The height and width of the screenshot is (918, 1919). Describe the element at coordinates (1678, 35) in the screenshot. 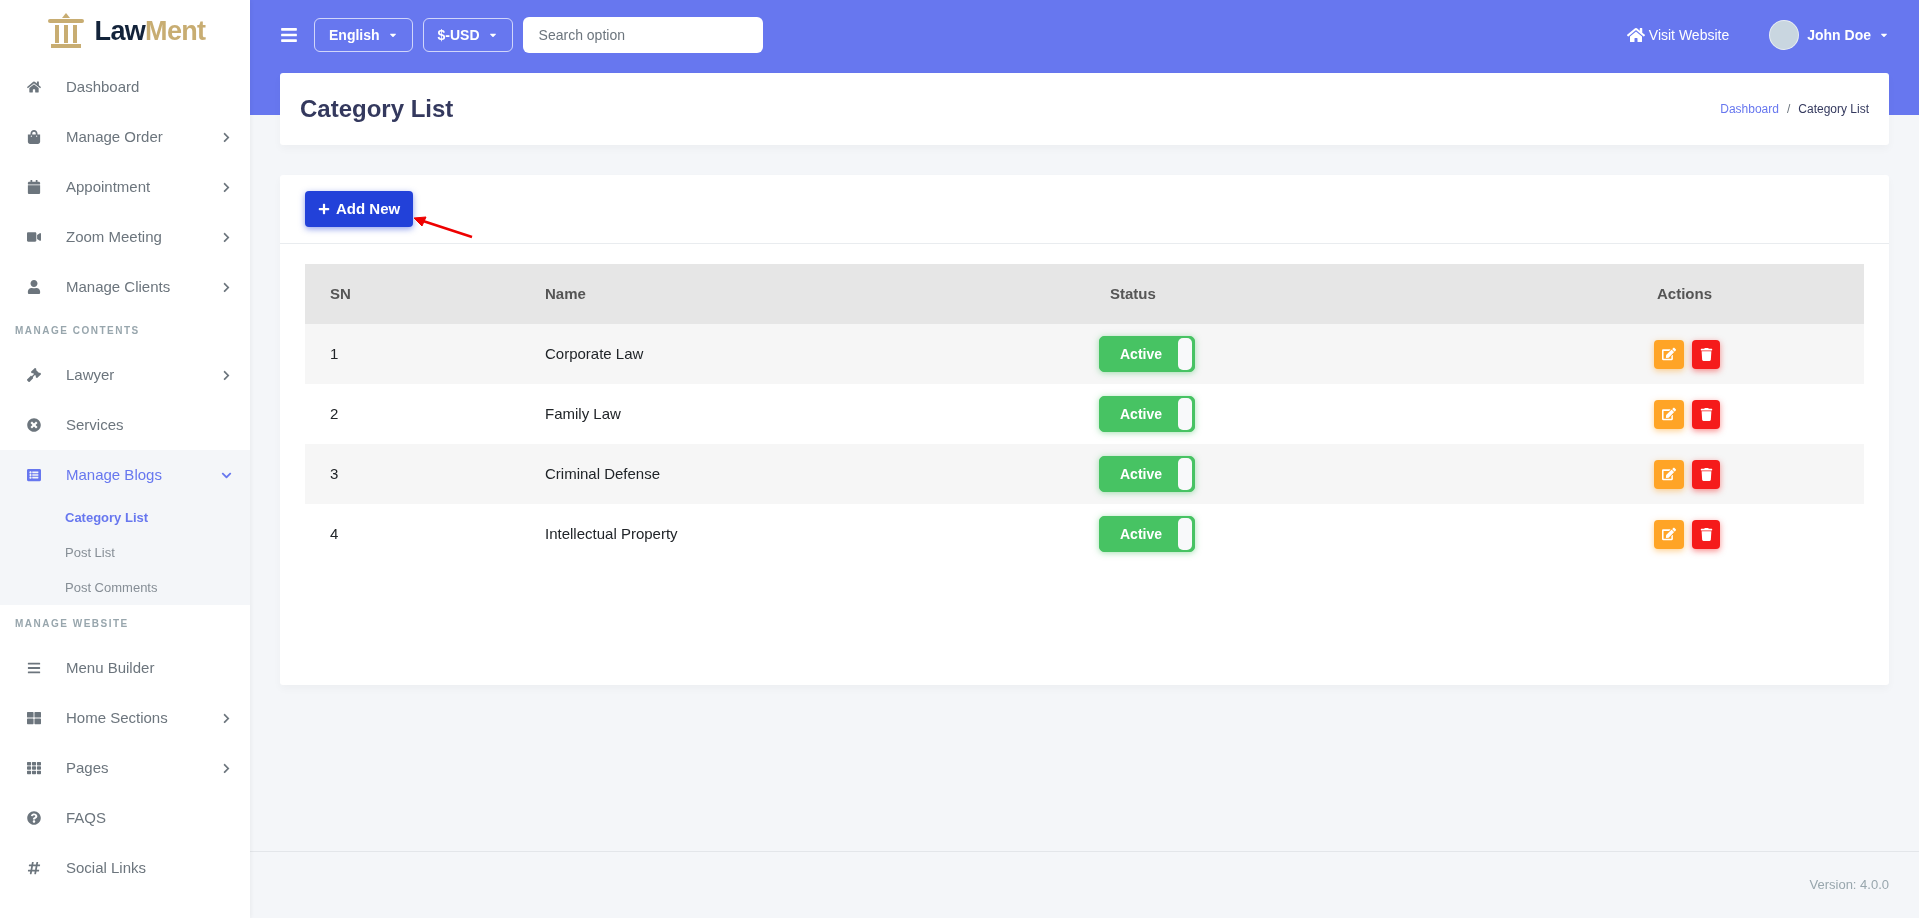

I see `visit-website-link: Visit Website` at that location.